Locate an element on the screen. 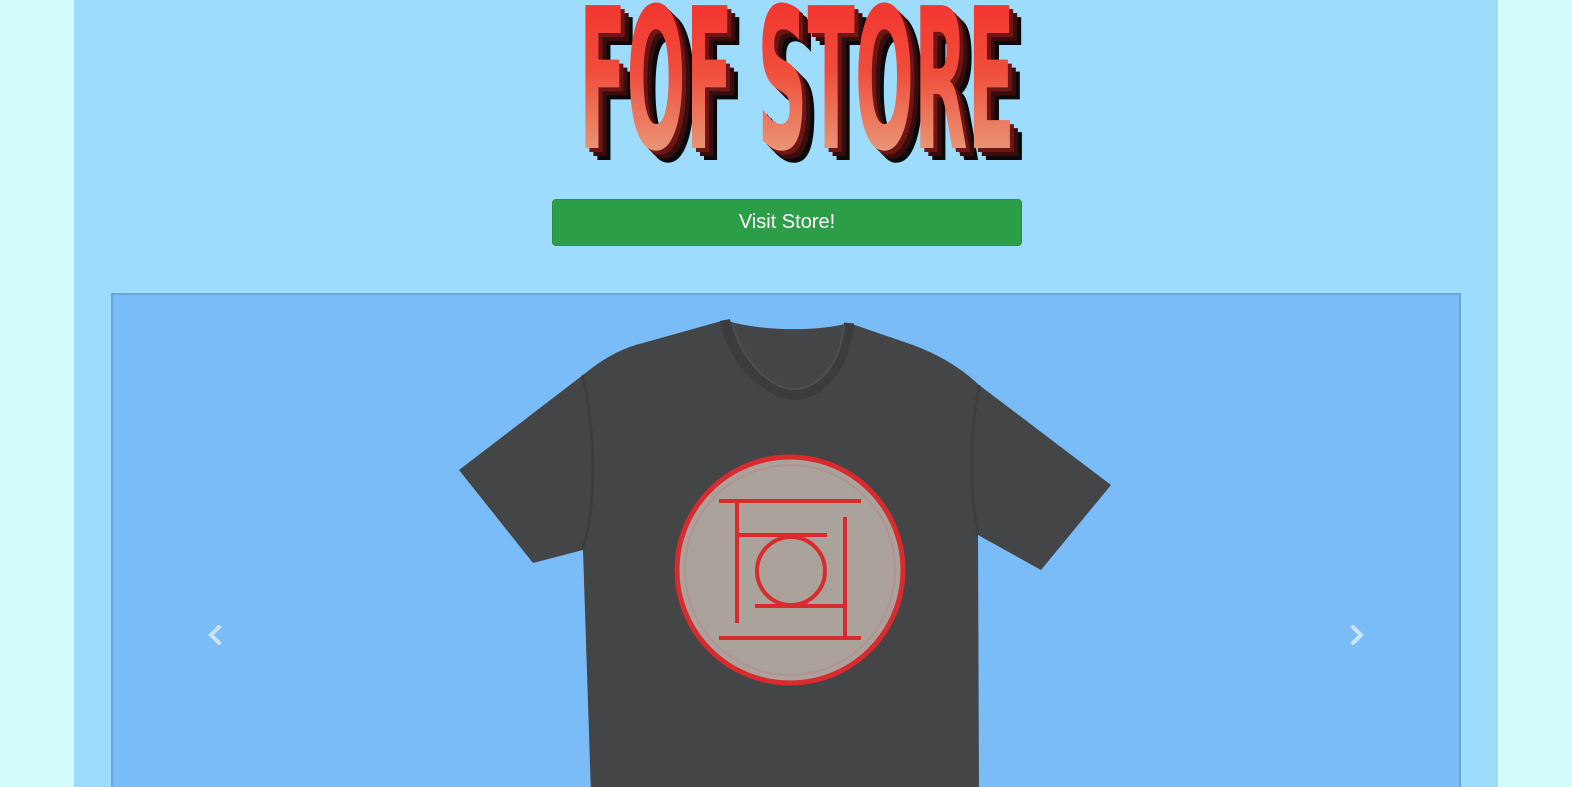  store-logo-svg: FOF STORE FOF STORE FOF STORE FOF STORE is located at coordinates (803, 87).